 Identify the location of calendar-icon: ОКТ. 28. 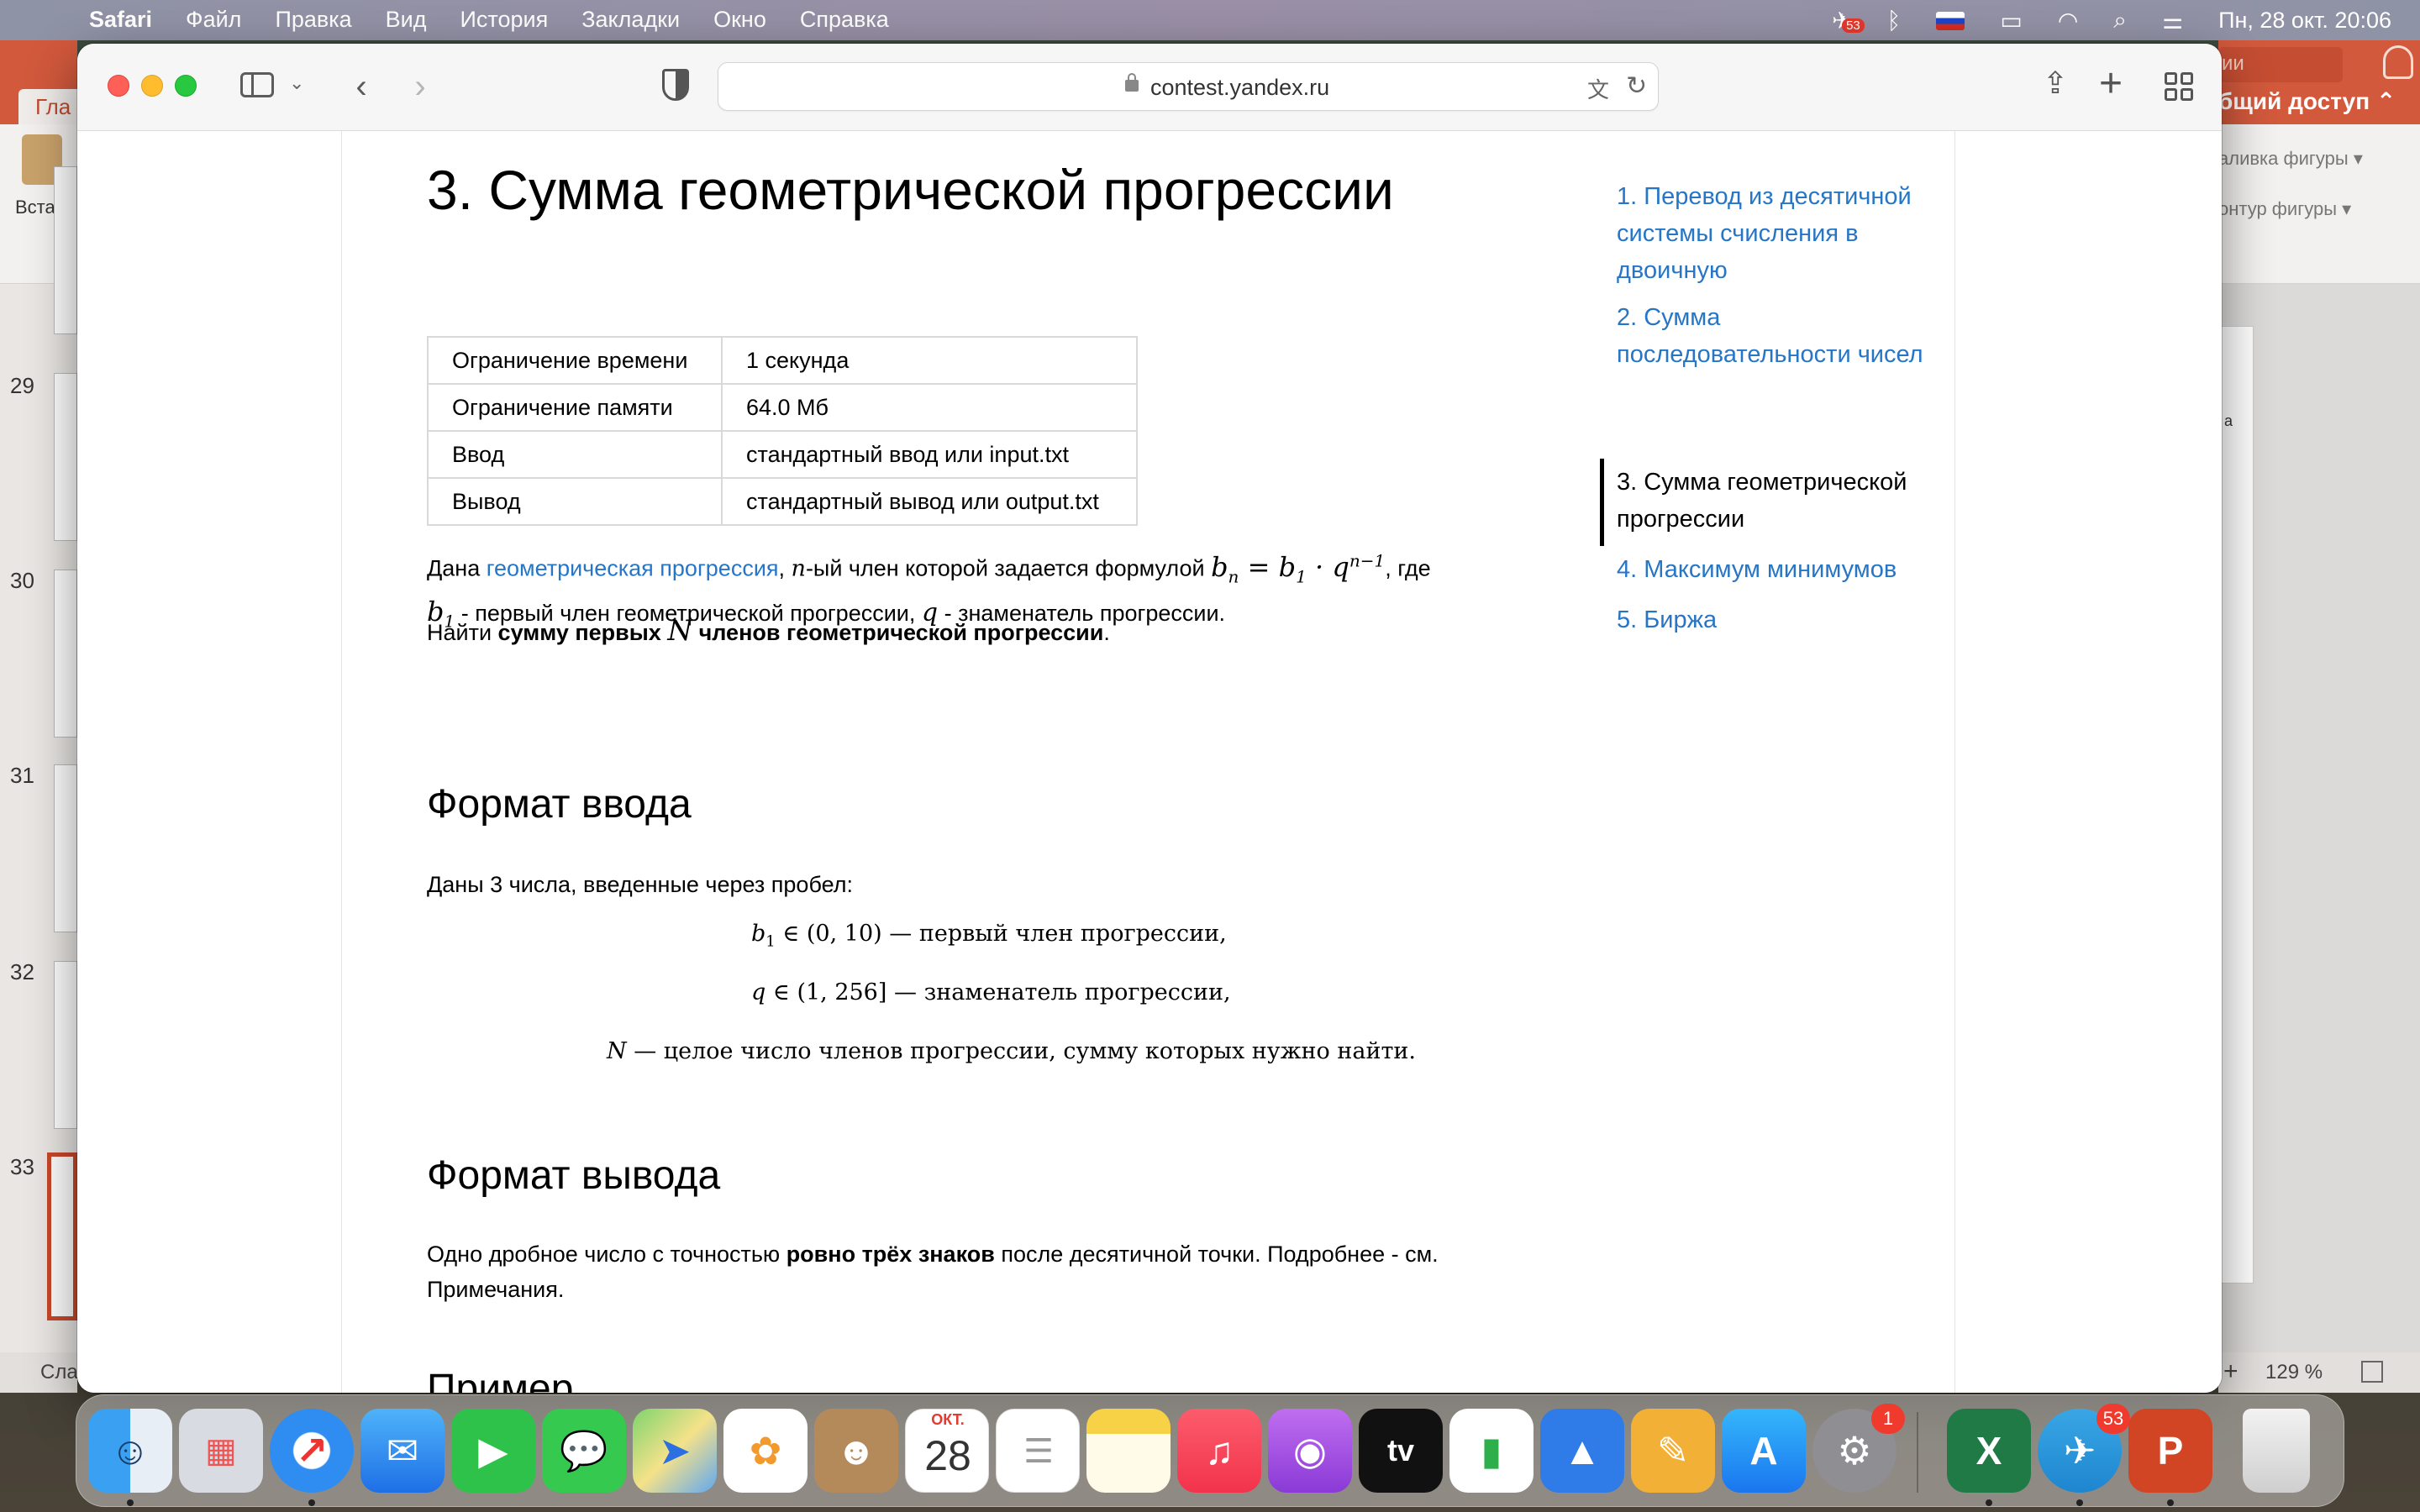
(947, 1451).